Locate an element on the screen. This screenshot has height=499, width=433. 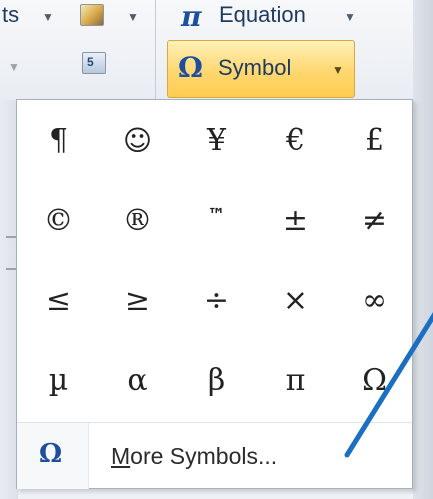
symbol-button: Ω Symbol ▼ is located at coordinates (261, 69).